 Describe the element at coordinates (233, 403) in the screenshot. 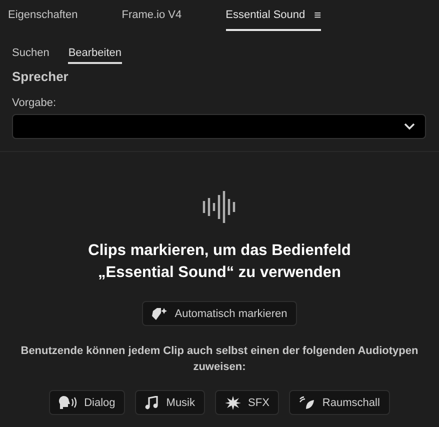

I see `burst-icon` at that location.